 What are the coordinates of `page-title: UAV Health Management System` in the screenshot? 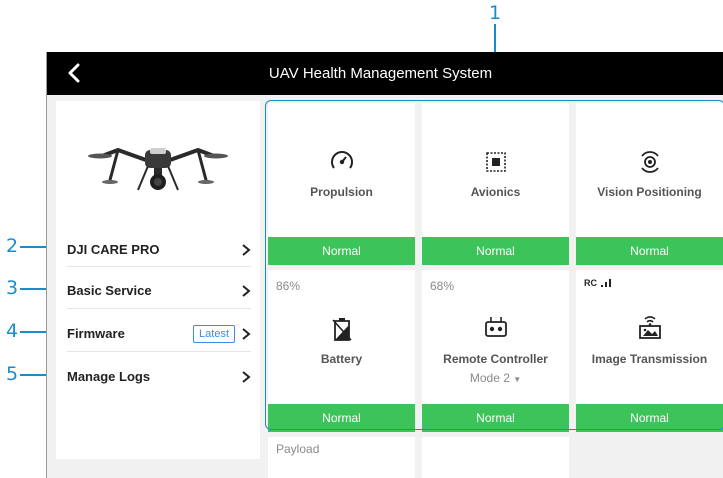 It's located at (380, 73).